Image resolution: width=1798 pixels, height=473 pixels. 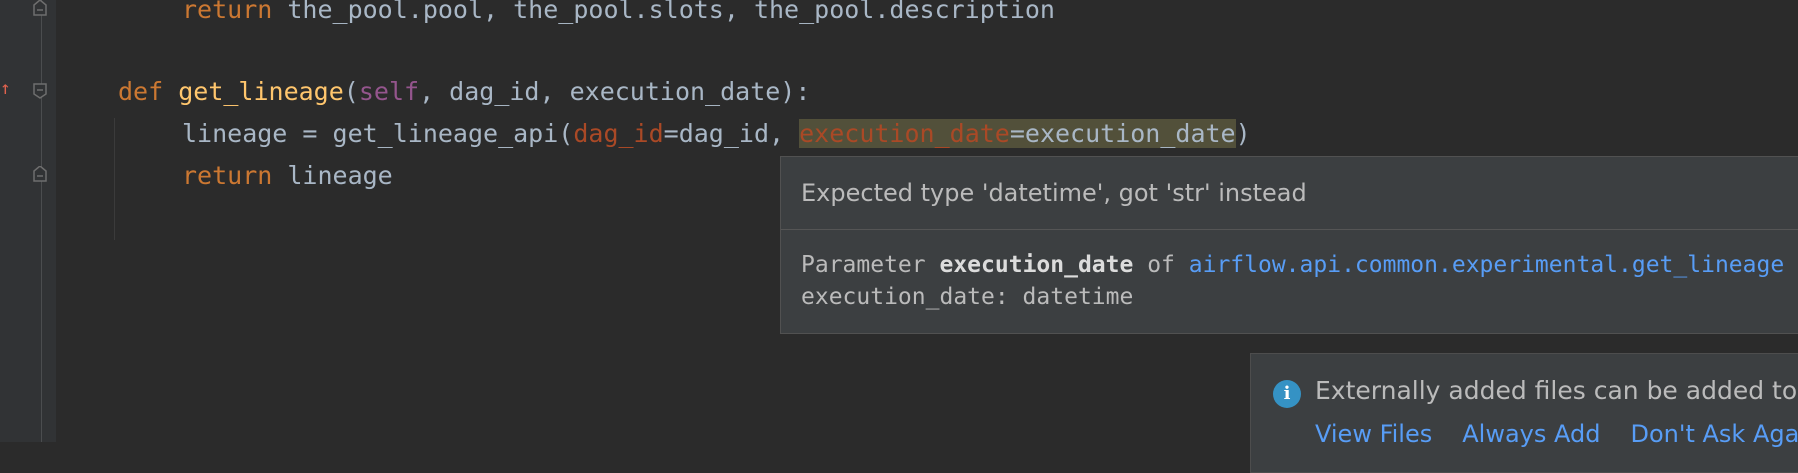 I want to click on indent-guide, so click(x=114, y=179).